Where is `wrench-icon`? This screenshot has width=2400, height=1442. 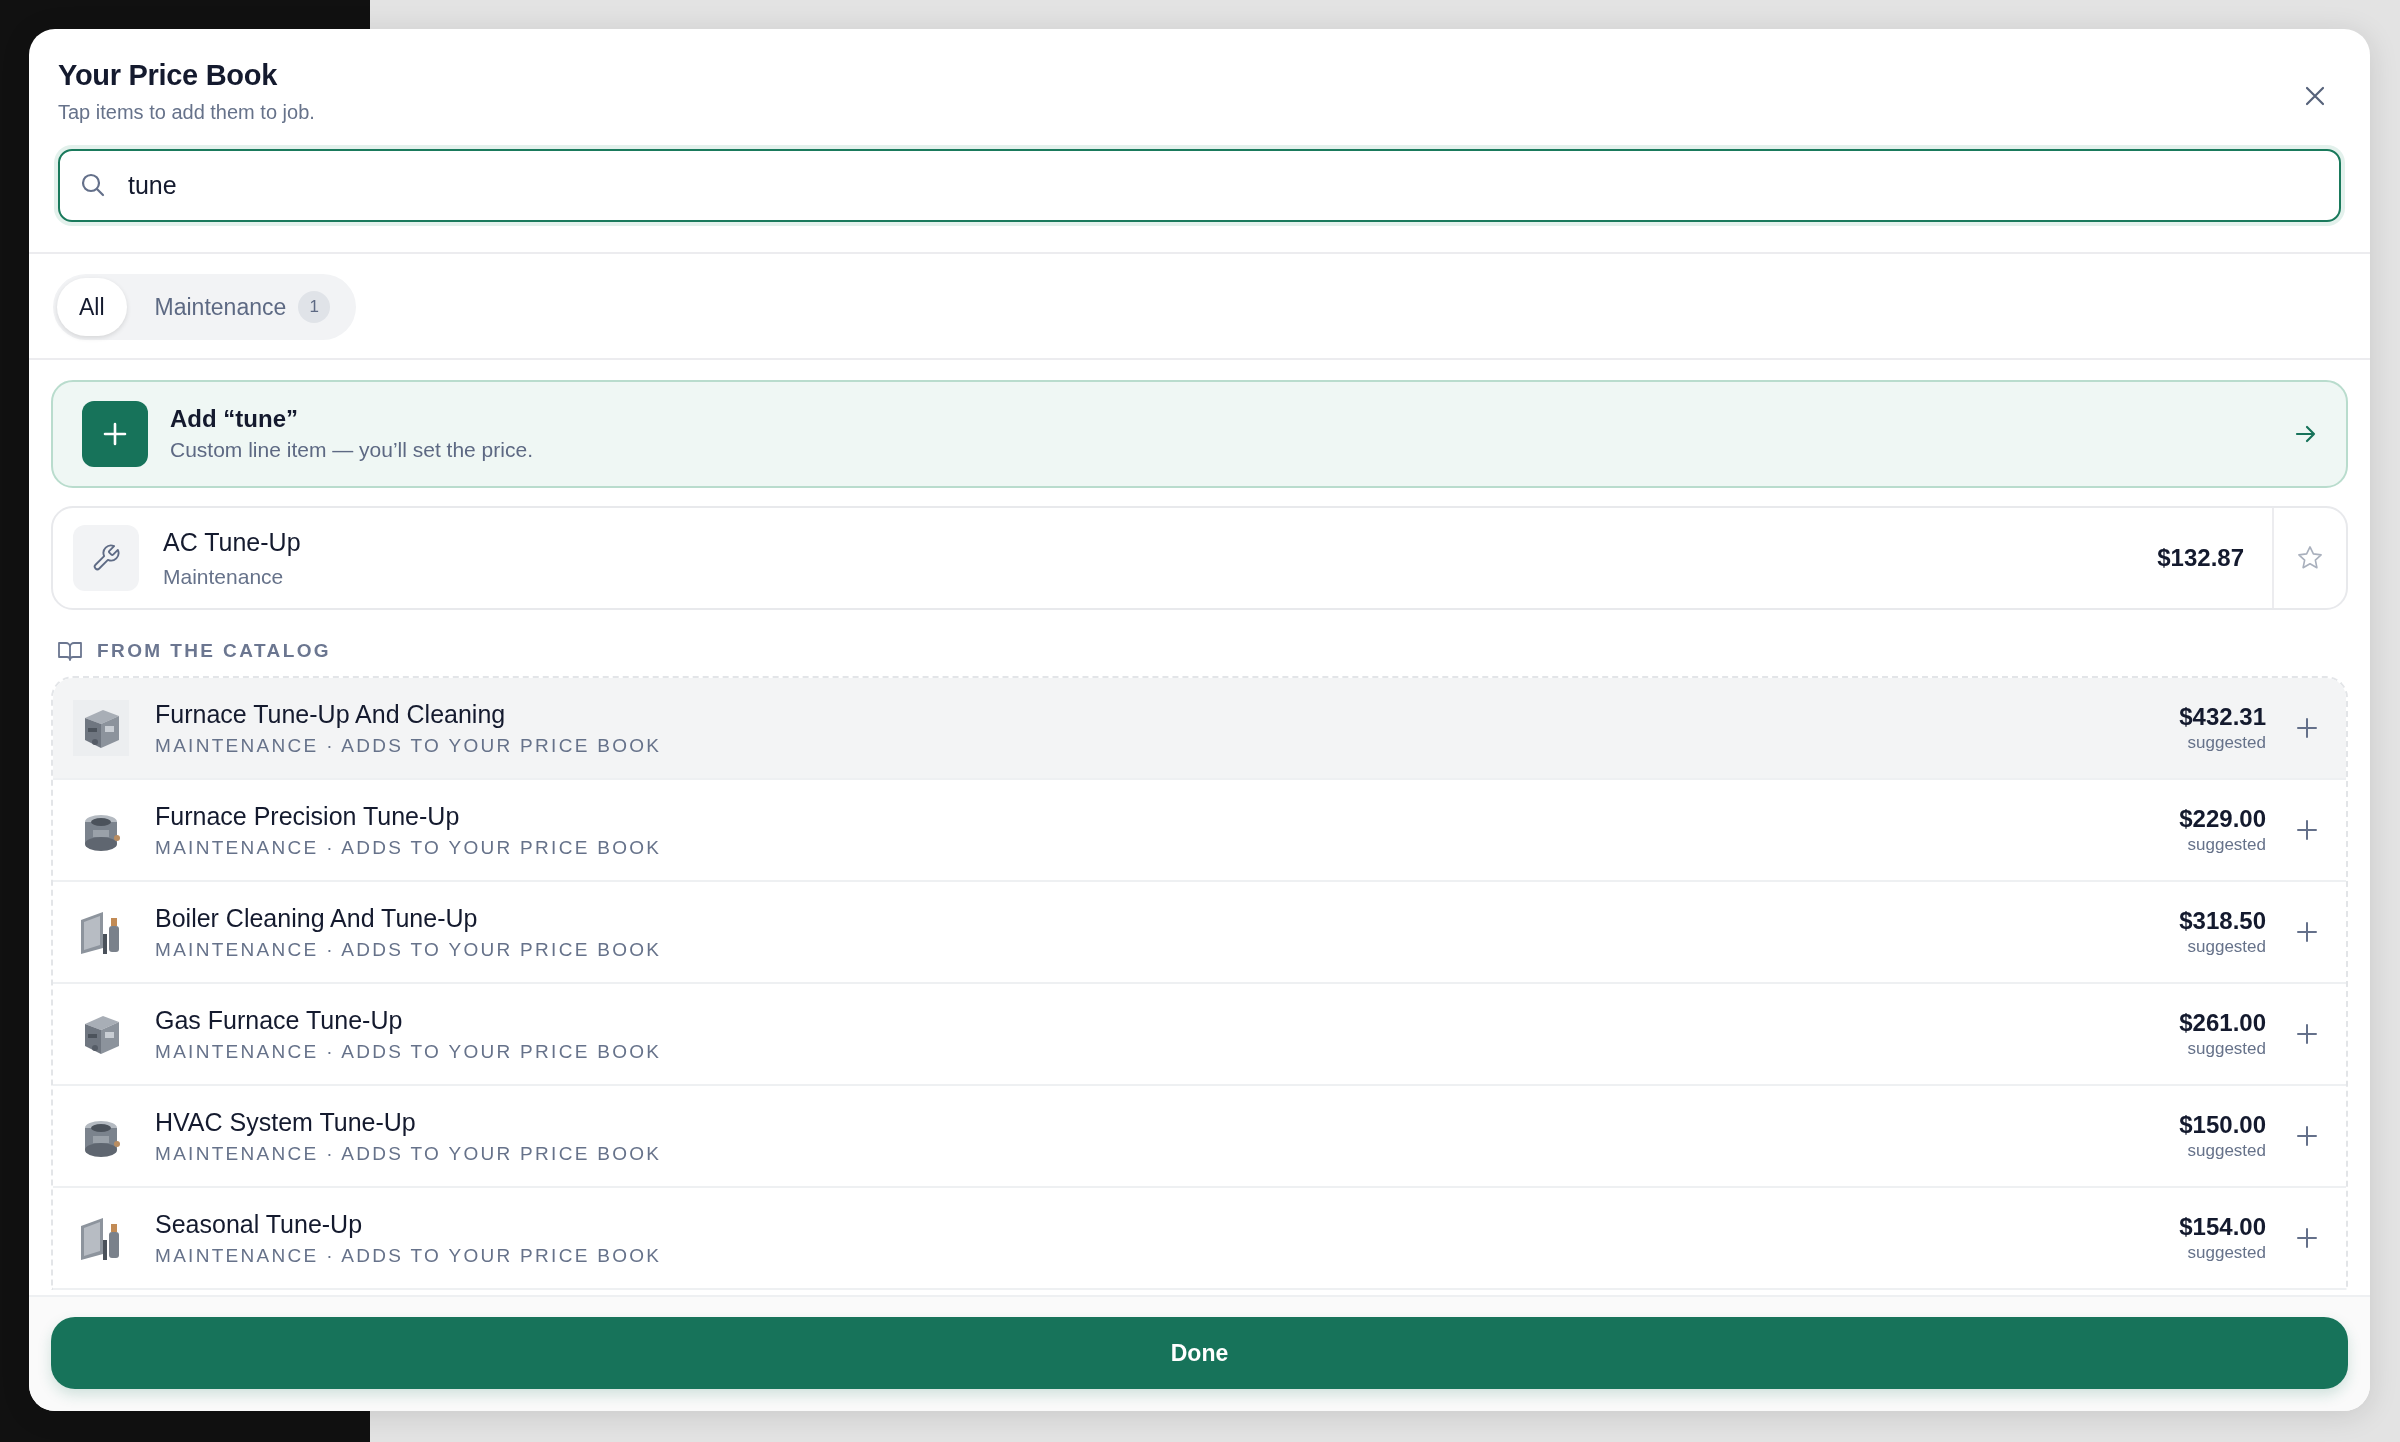 wrench-icon is located at coordinates (106, 558).